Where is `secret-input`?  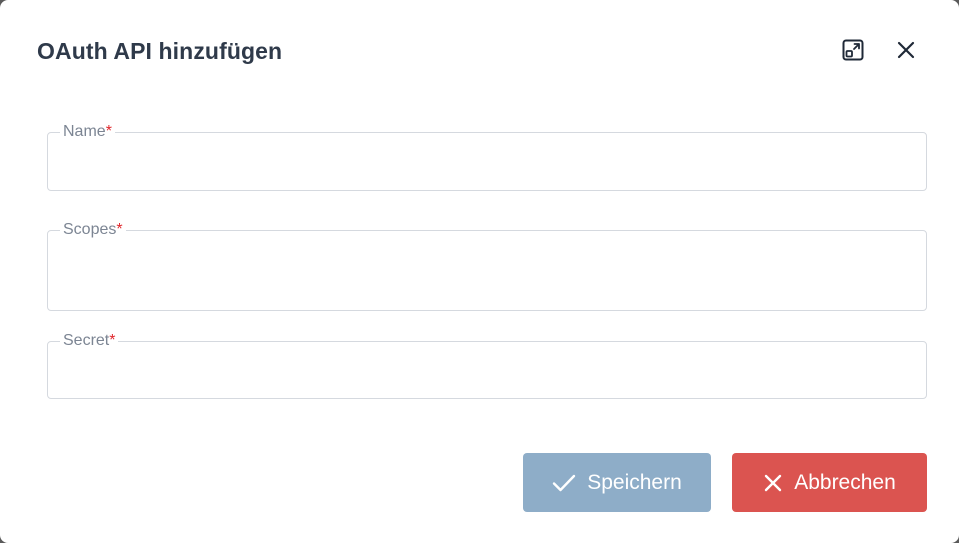
secret-input is located at coordinates (487, 372).